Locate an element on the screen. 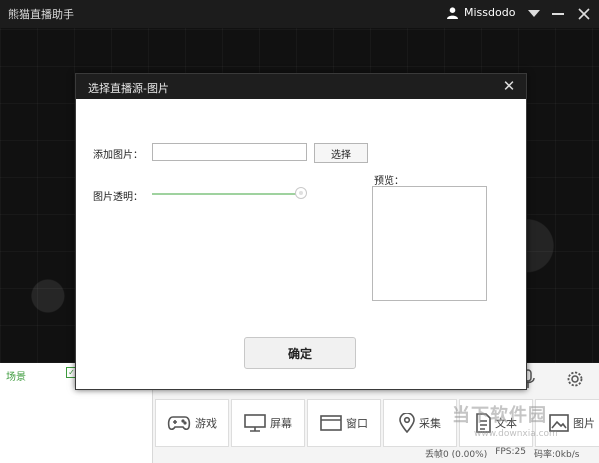 This screenshot has height=463, width=599. scene-panel: 场景 is located at coordinates (31, 413).